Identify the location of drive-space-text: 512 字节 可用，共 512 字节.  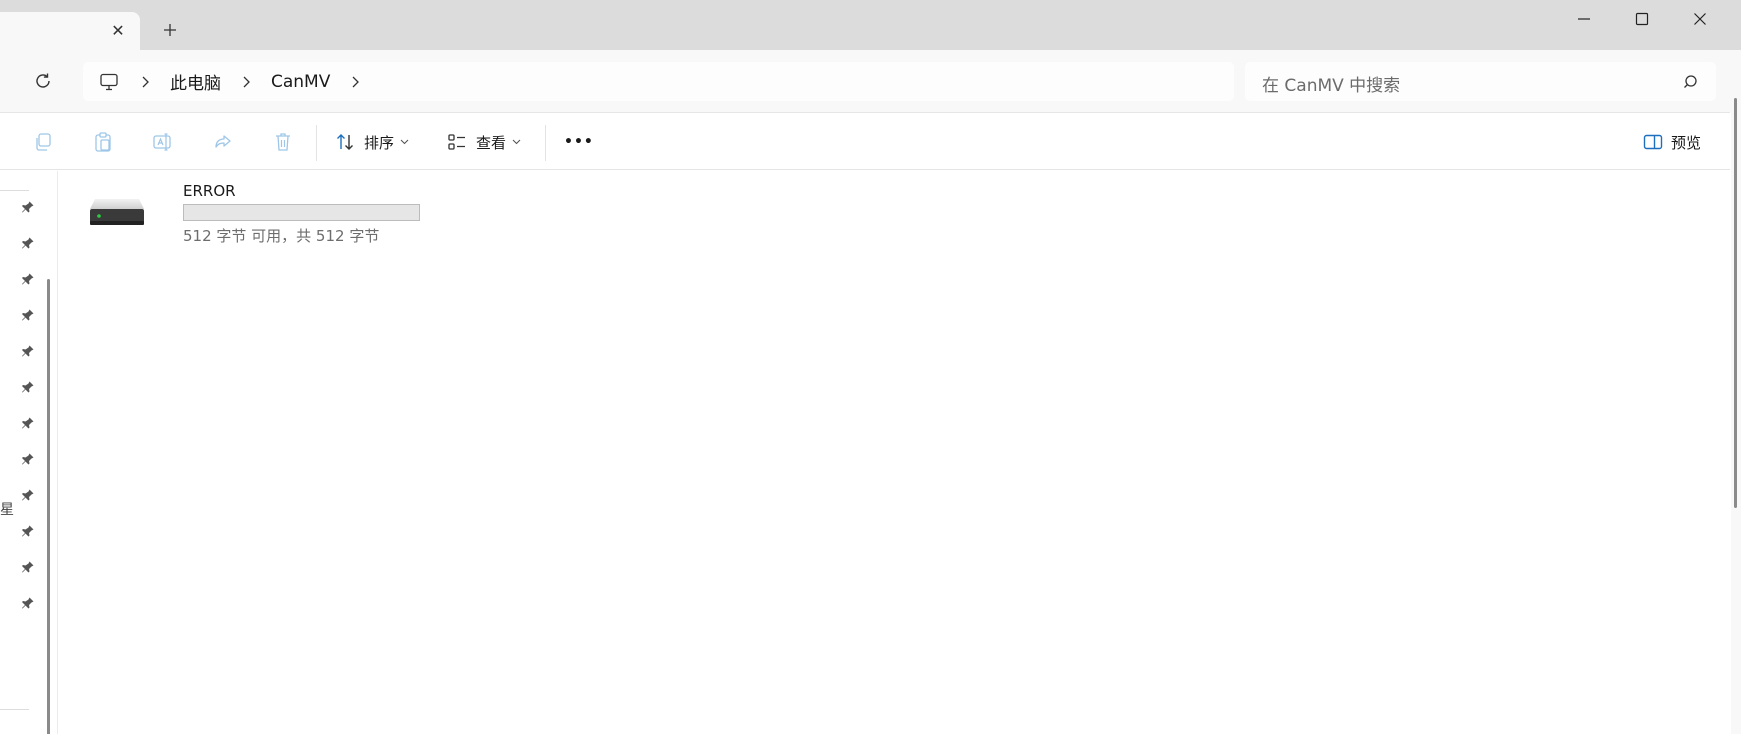
(281, 236).